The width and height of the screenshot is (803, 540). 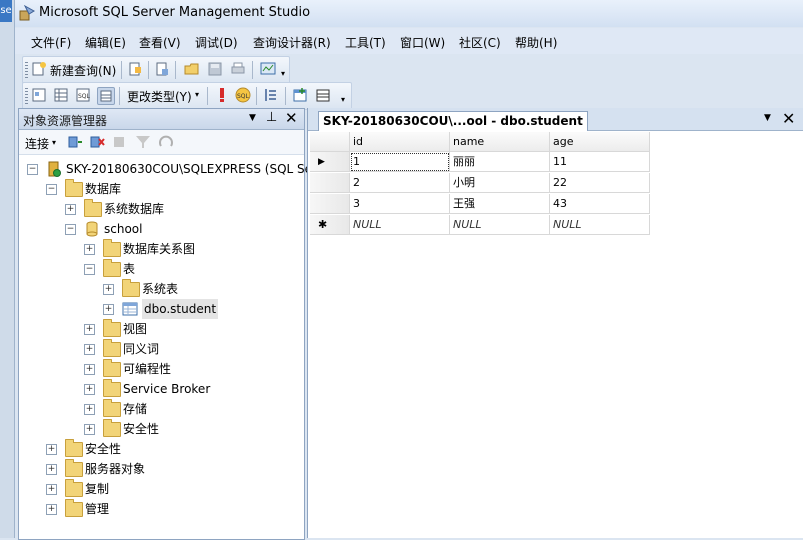 I want to click on menu-query-designer: 查询设计器(R), so click(x=292, y=42).